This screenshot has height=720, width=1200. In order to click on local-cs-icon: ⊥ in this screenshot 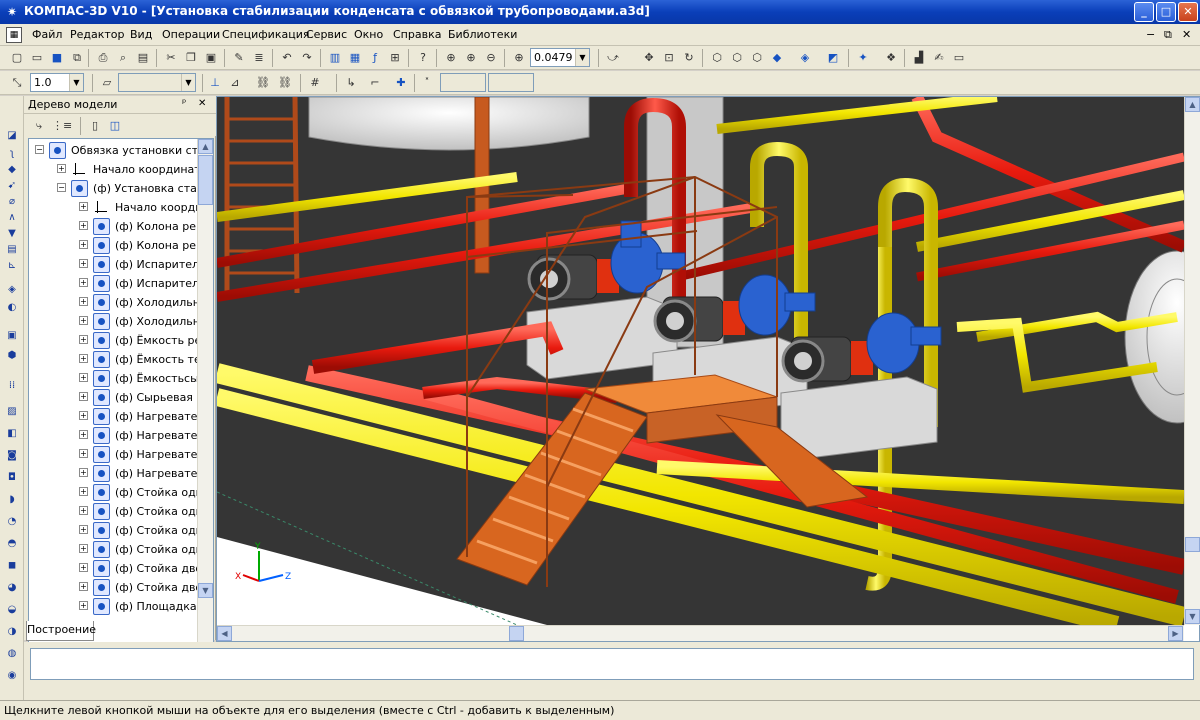, I will do `click(215, 83)`.